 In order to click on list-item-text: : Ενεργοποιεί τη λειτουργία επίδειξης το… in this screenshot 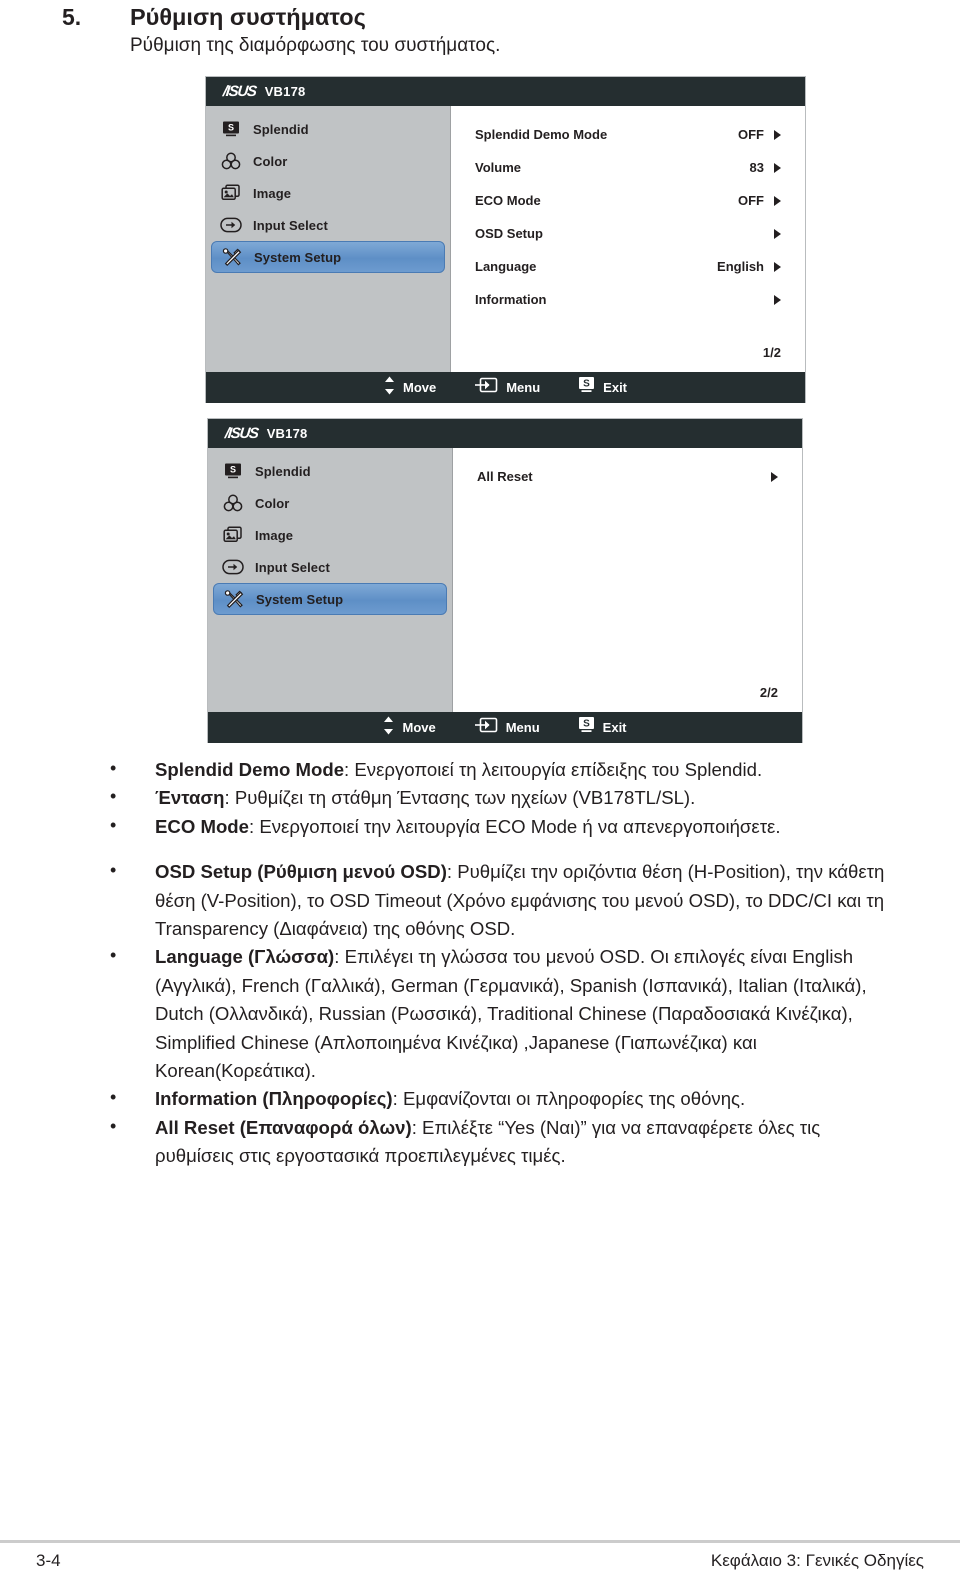, I will do `click(553, 769)`.